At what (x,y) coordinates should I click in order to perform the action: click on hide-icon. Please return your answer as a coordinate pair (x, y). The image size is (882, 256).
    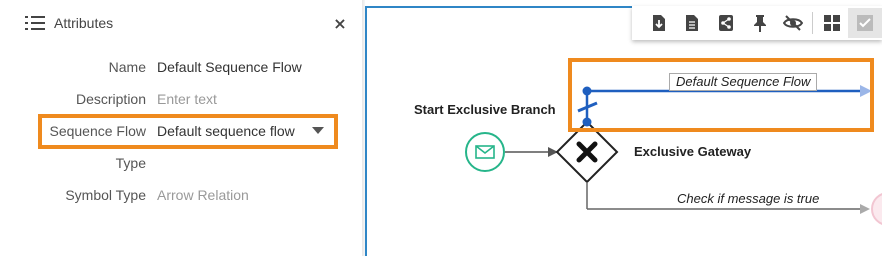
    Looking at the image, I should click on (793, 23).